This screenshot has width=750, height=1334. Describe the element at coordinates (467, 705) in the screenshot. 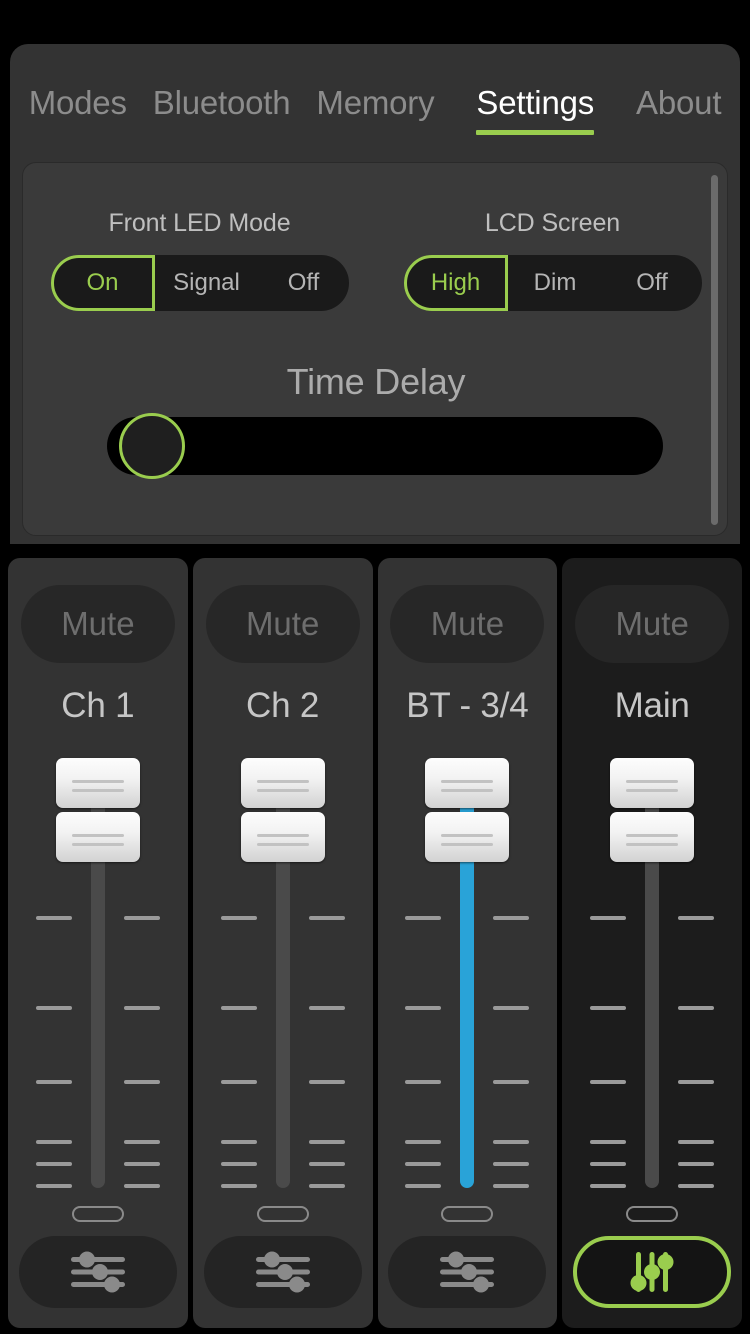

I see `channel-name-bt: BT - 3/4` at that location.